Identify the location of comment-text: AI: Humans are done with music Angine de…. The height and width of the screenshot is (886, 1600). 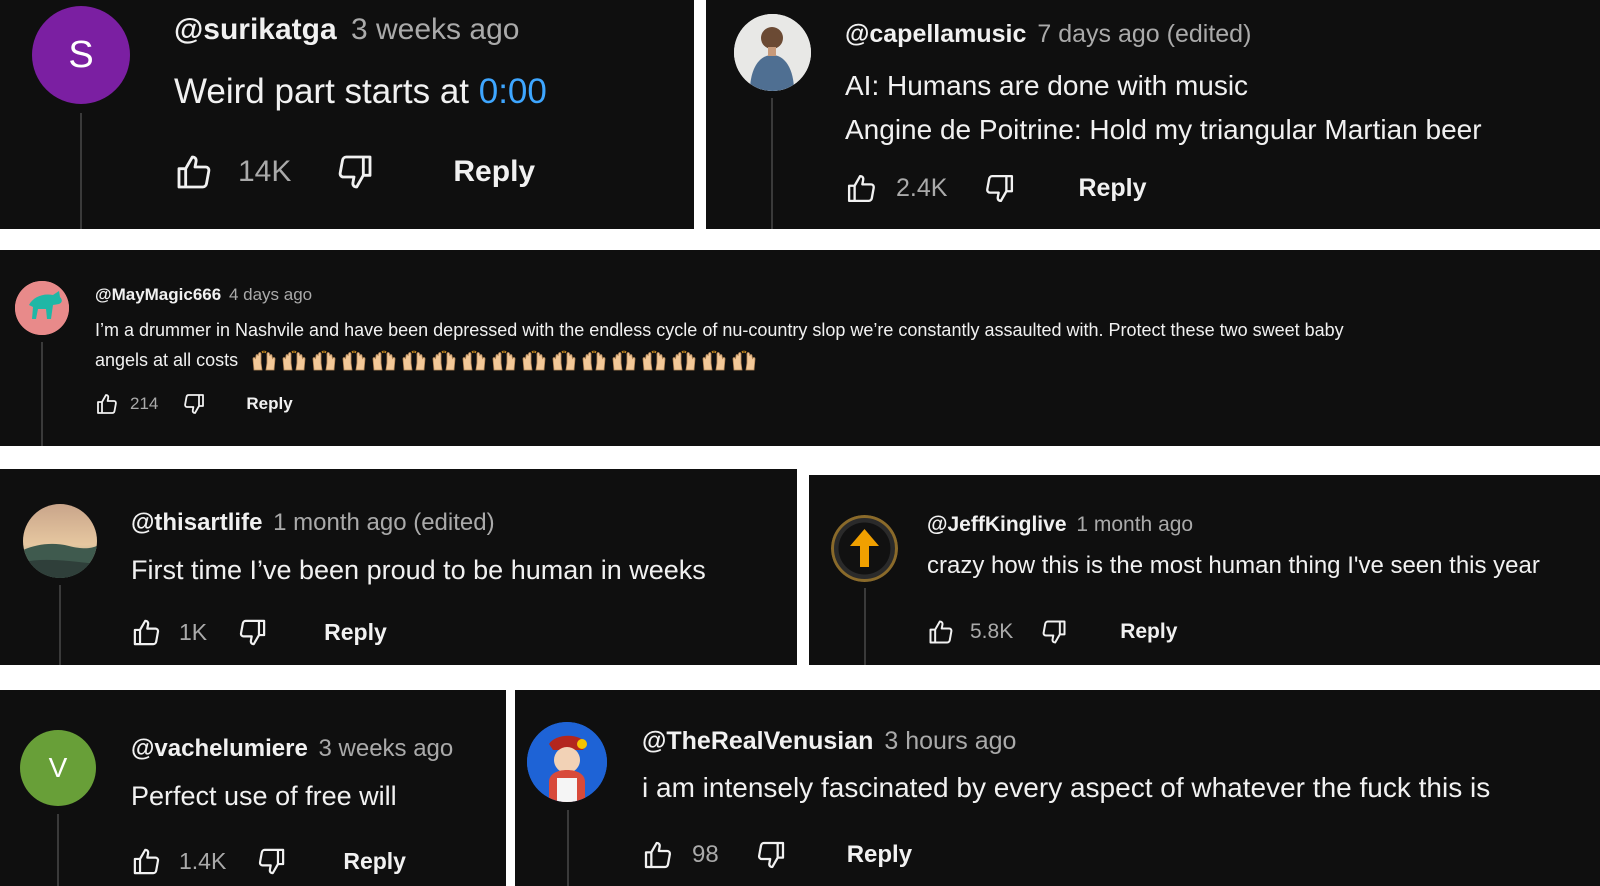
(1163, 108).